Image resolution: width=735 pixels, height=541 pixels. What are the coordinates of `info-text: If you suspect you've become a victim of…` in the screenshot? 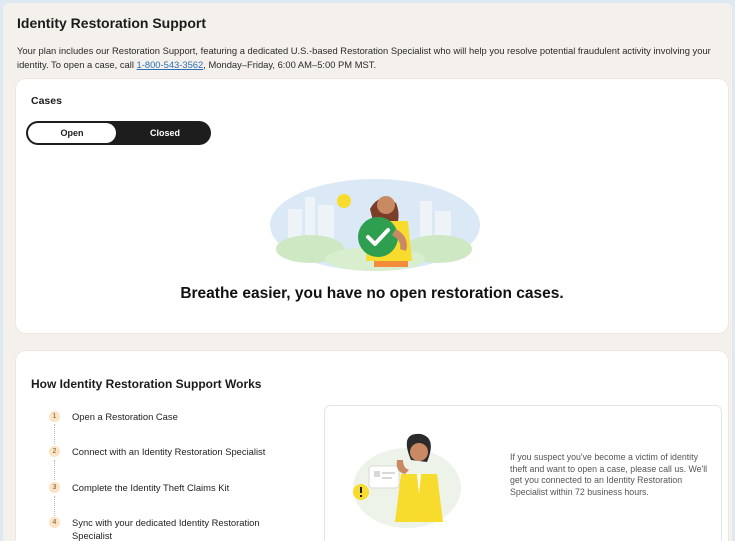 It's located at (609, 474).